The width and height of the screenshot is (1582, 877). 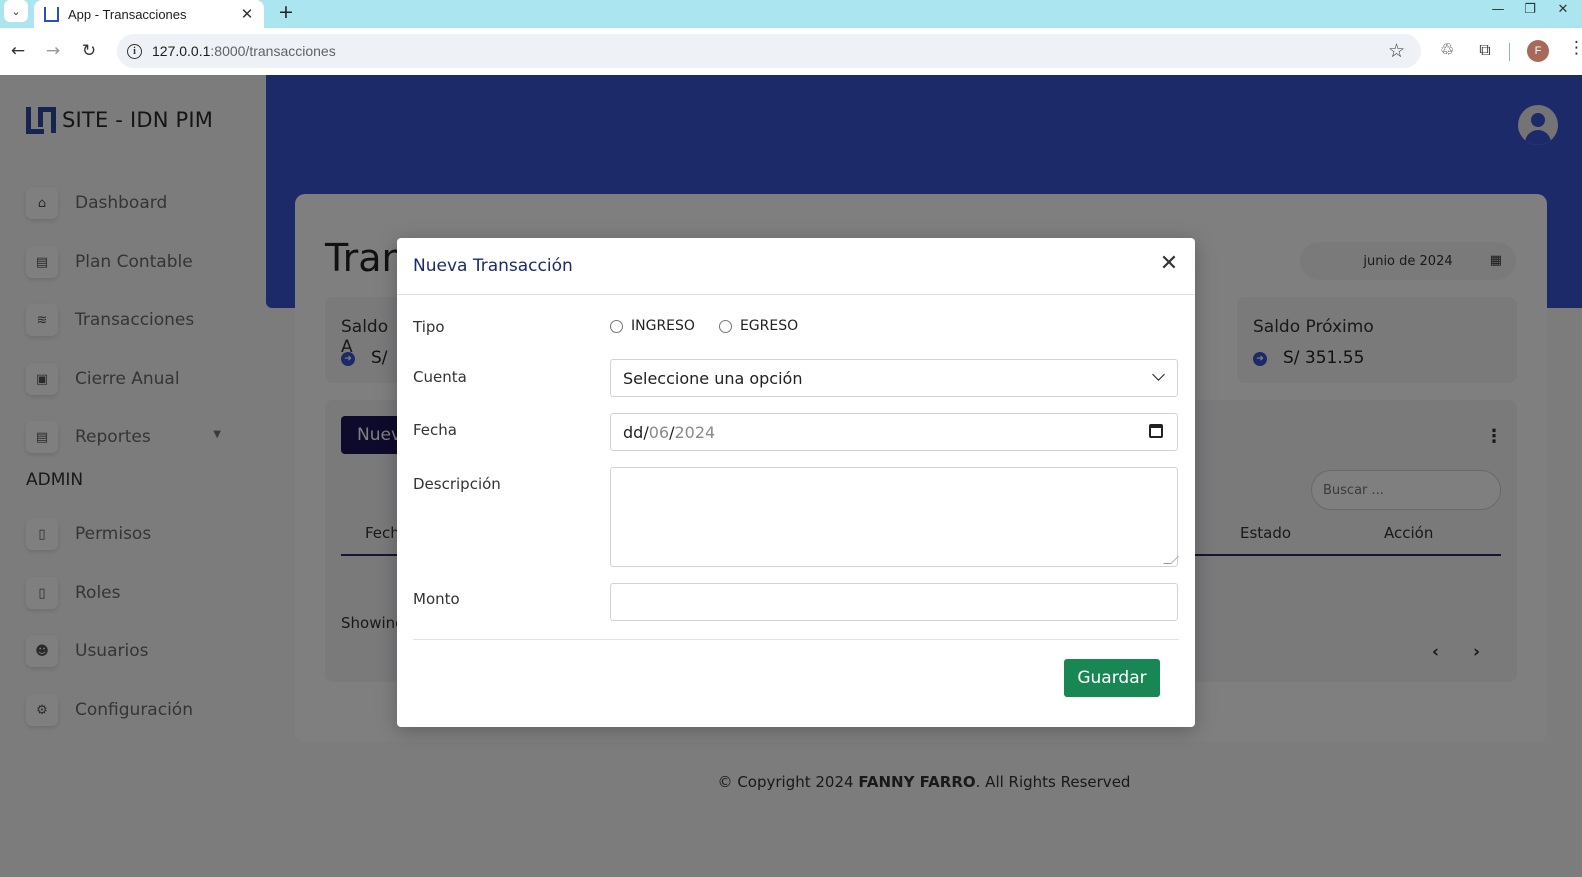 What do you see at coordinates (134, 51) in the screenshot?
I see `site-info-icon: i` at bounding box center [134, 51].